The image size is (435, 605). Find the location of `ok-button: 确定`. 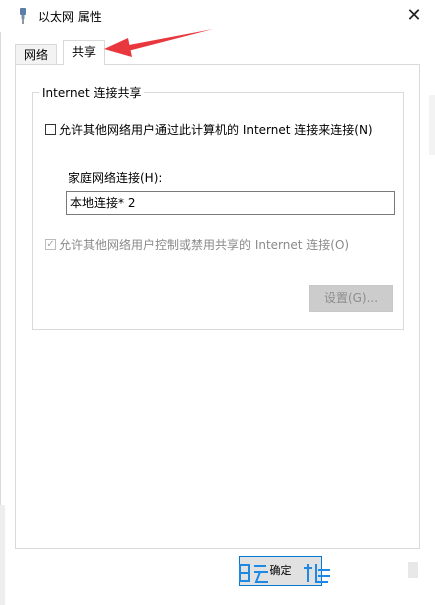

ok-button: 确定 is located at coordinates (280, 571).